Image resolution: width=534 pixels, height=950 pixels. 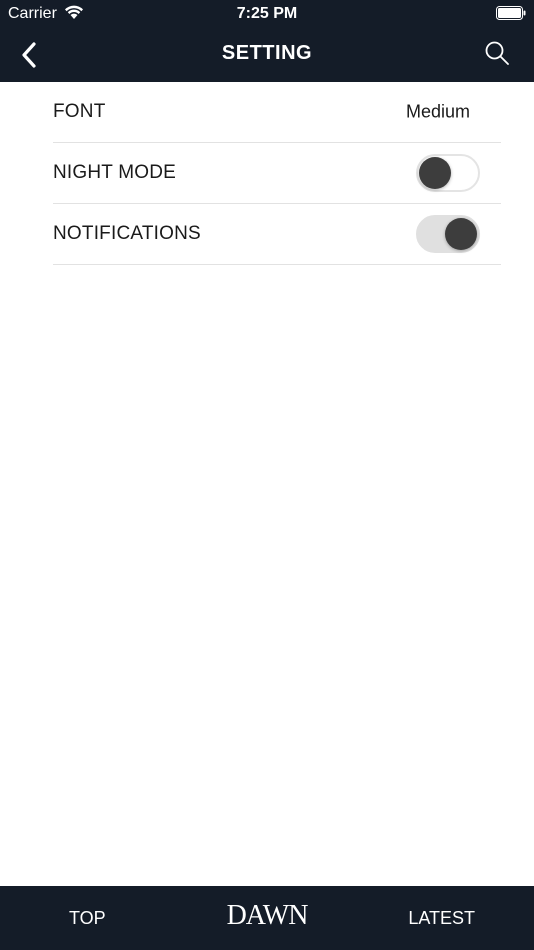 I want to click on font-label: FONT, so click(x=79, y=111).